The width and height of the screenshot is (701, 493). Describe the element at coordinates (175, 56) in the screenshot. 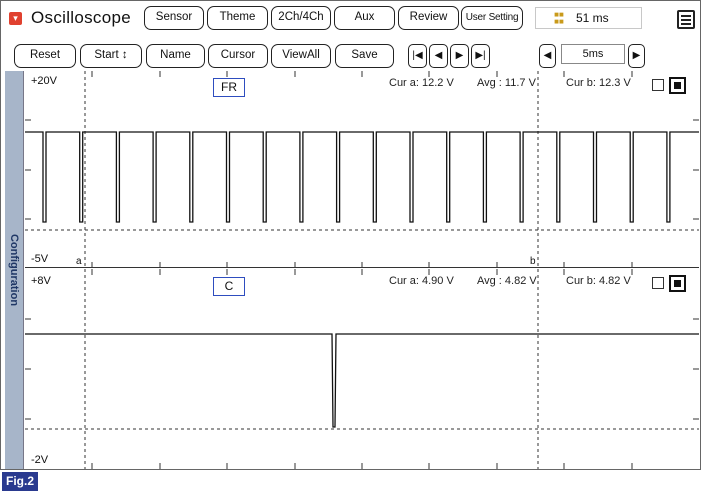

I see `name-button: Name` at that location.